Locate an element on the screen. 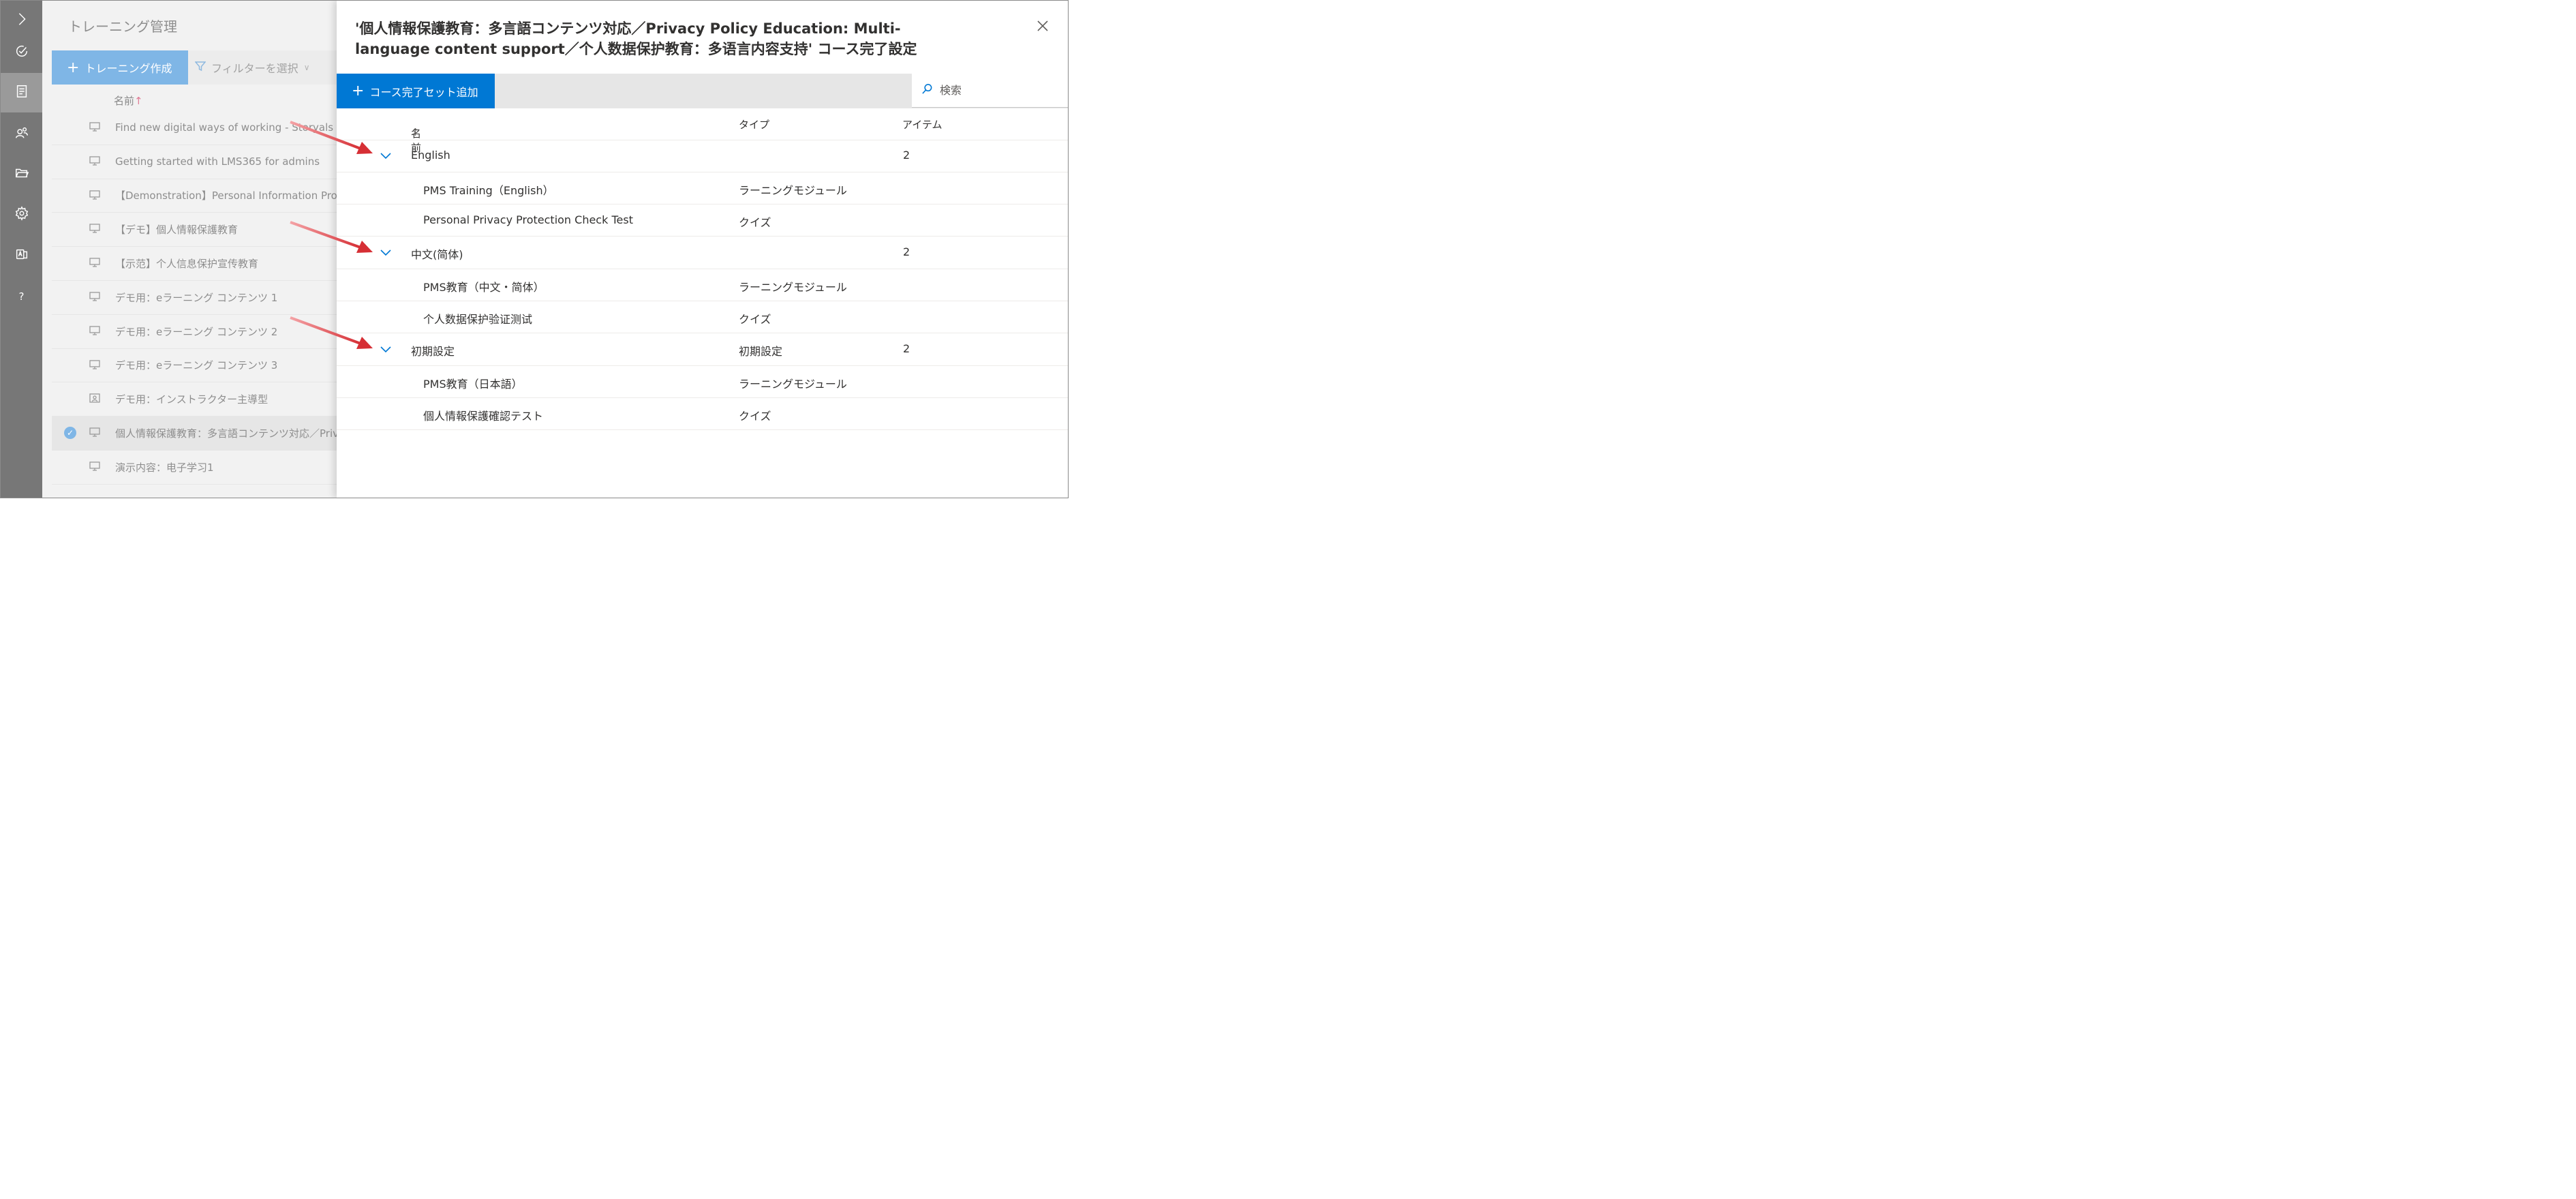 Image resolution: width=2576 pixels, height=1199 pixels. filter-dropdown: フィルターを選択 ∨ is located at coordinates (252, 67).